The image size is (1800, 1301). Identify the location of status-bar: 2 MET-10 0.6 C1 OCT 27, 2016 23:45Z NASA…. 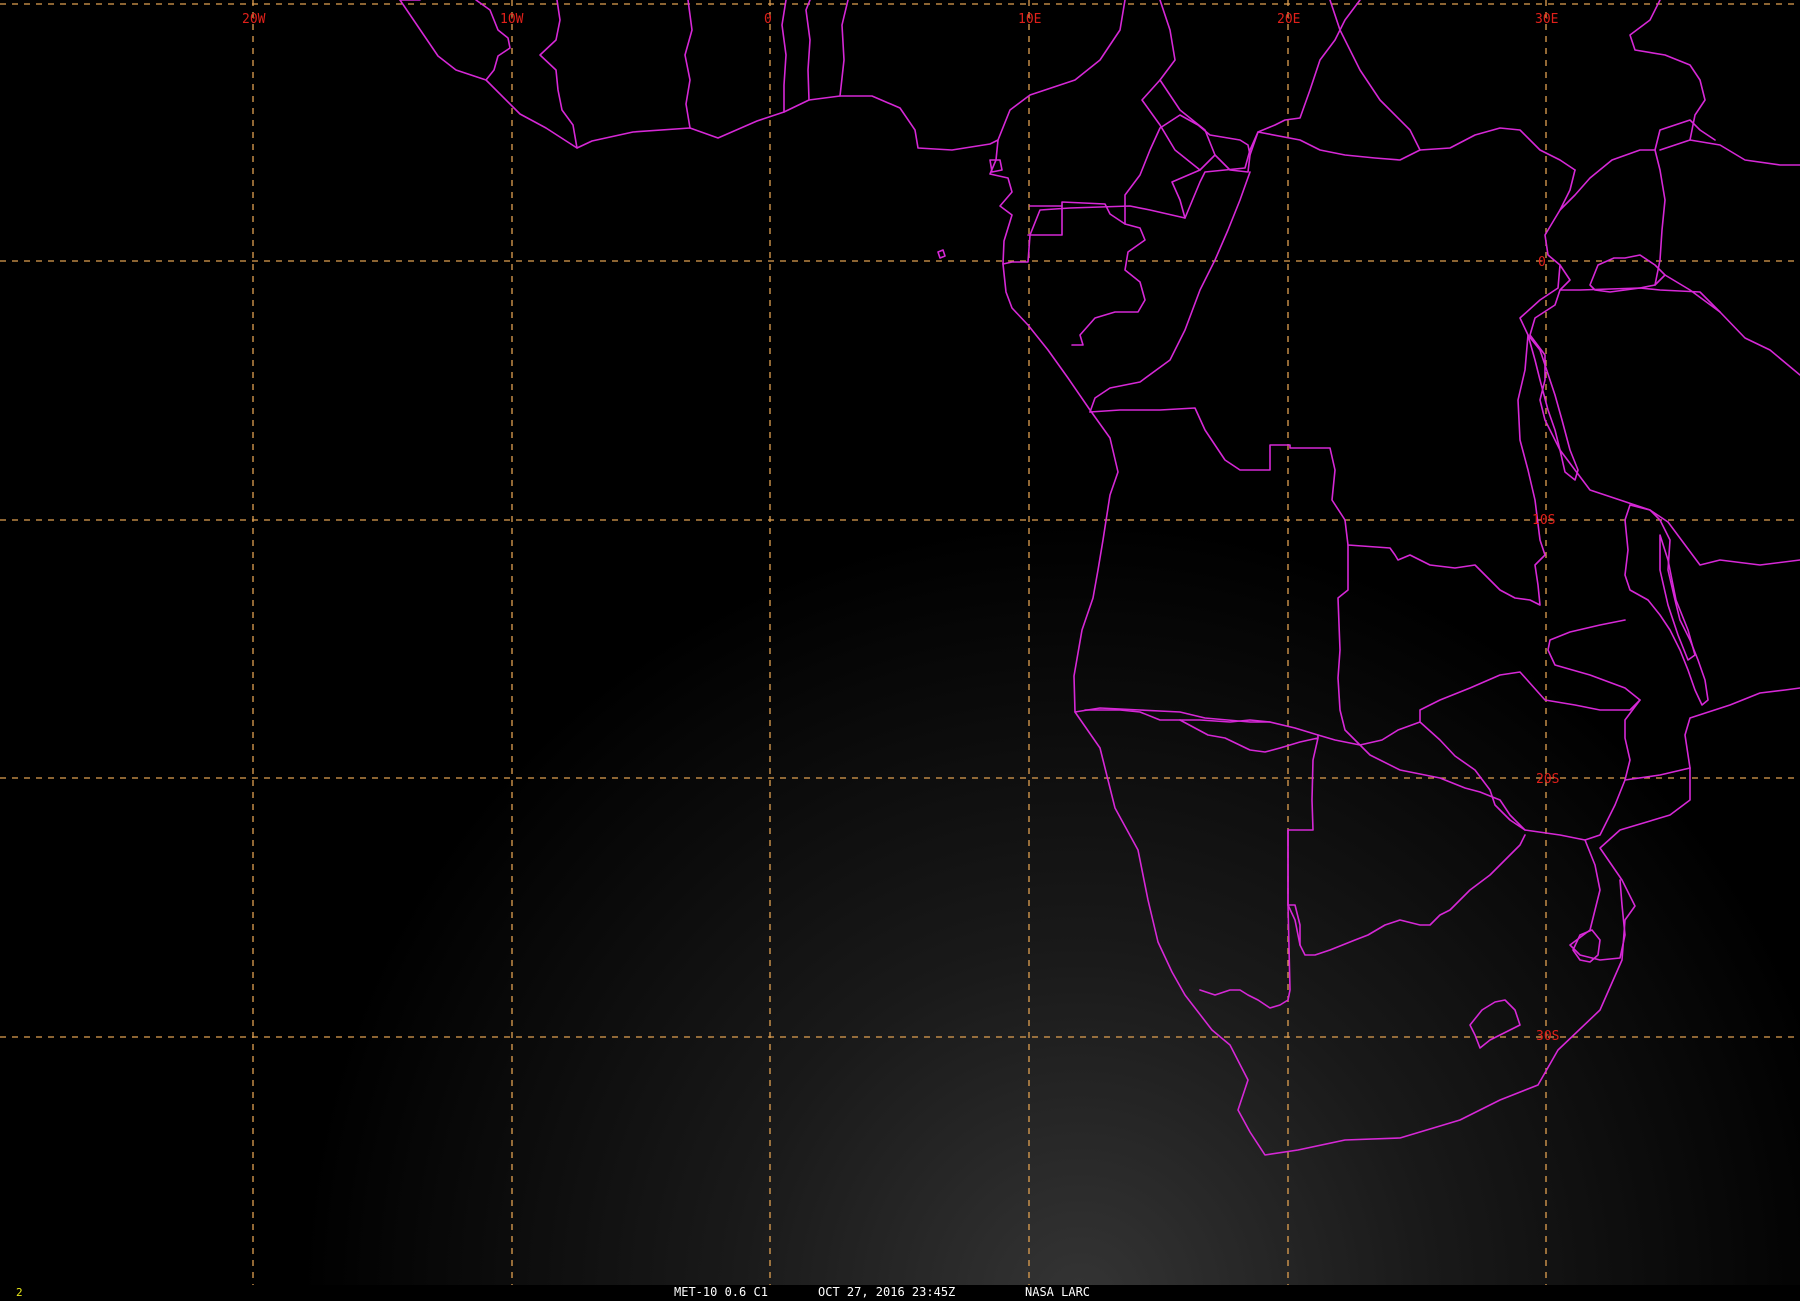
(900, 1292).